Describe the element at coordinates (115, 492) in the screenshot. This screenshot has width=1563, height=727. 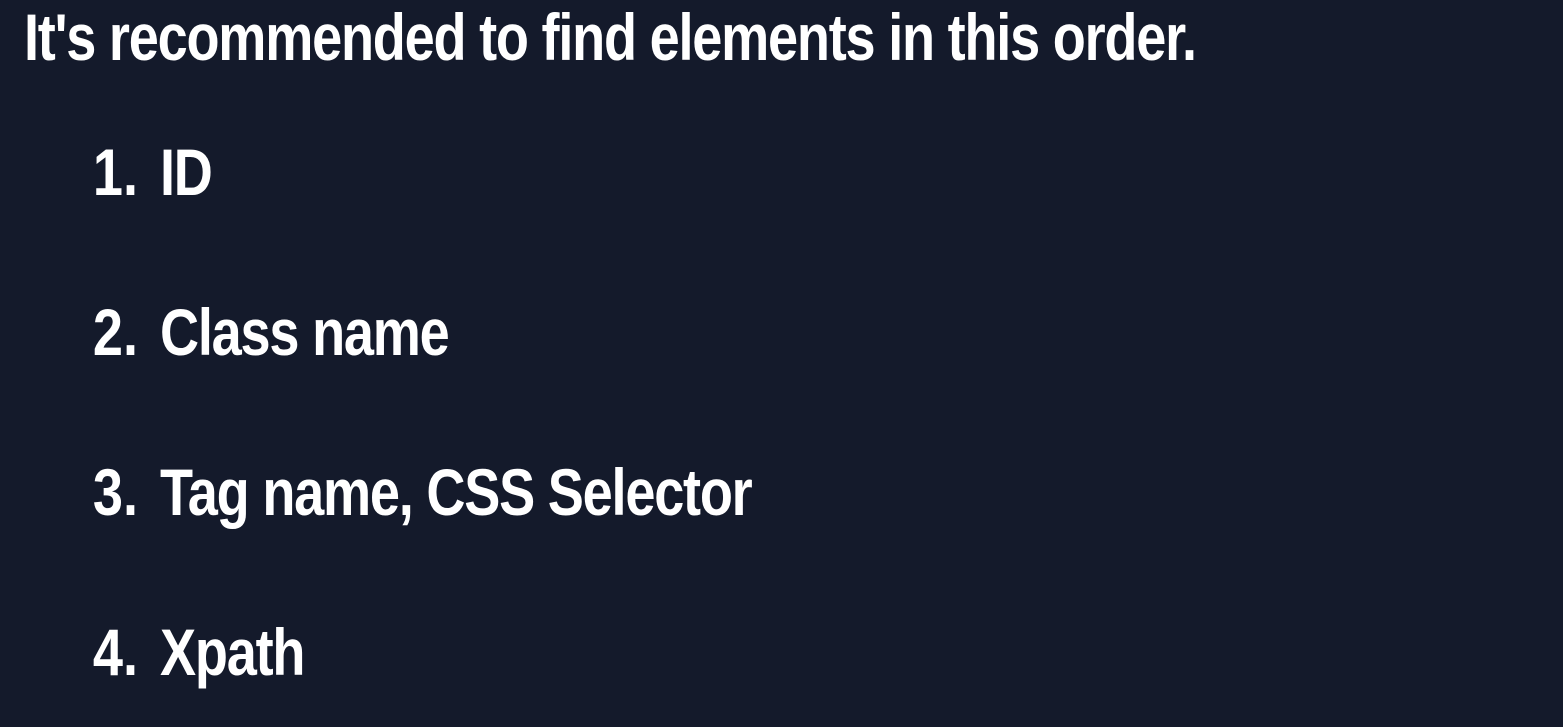
I see `list-item-number: 3.` at that location.